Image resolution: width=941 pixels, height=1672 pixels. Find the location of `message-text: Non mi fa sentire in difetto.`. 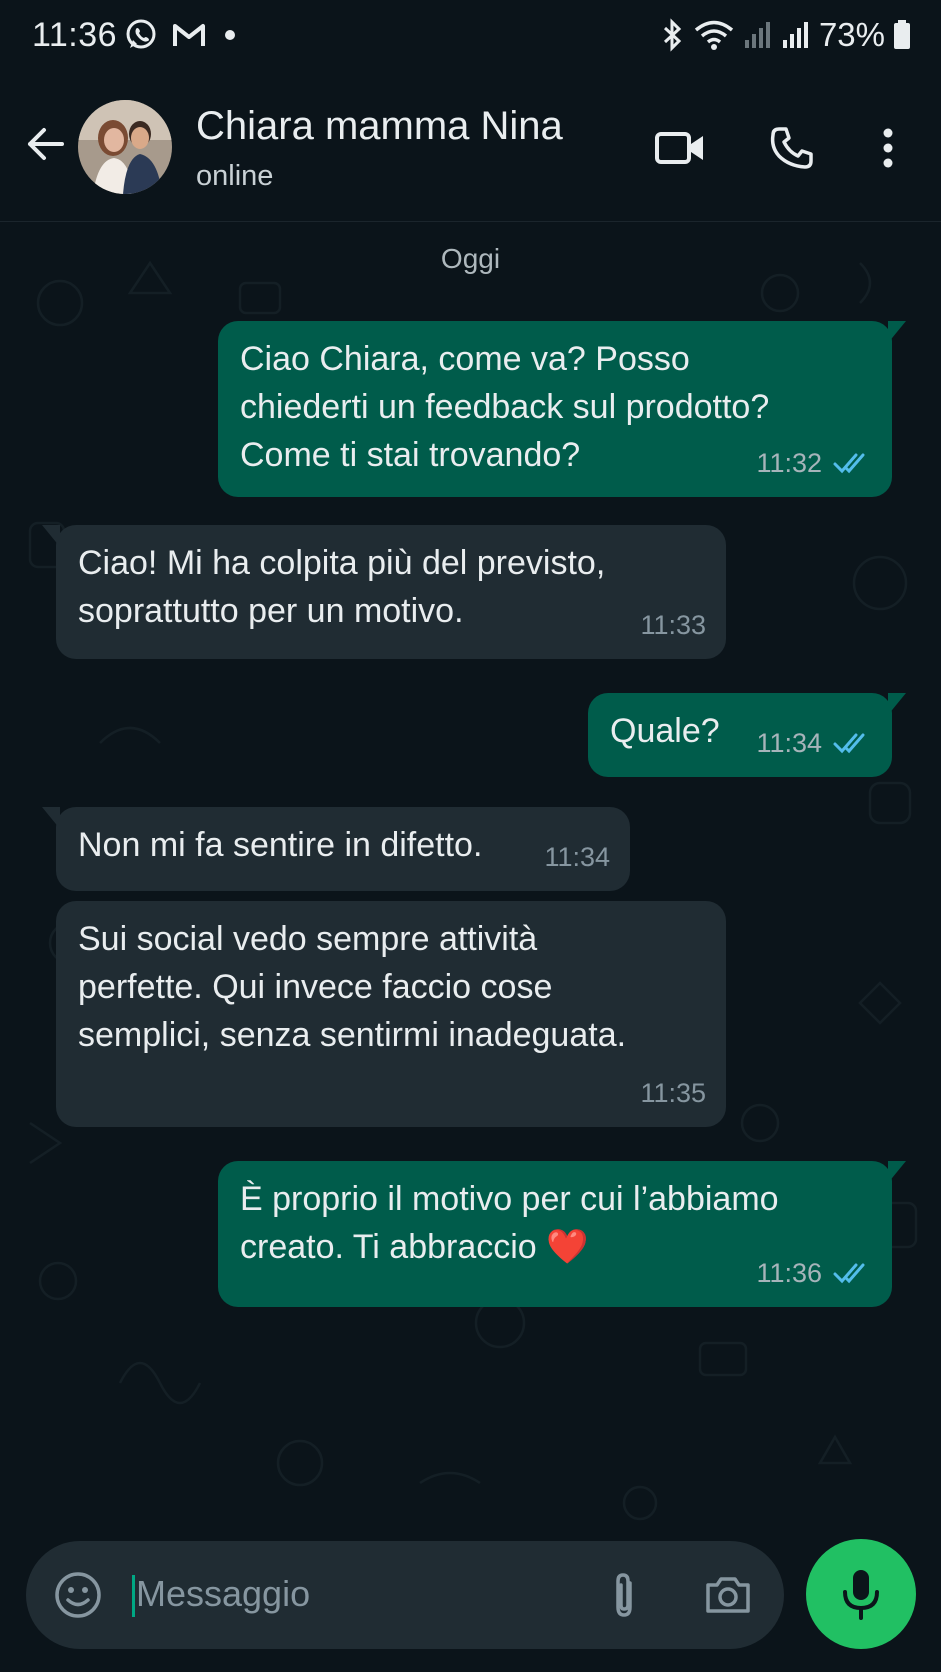

message-text: Non mi fa sentire in difetto. is located at coordinates (280, 845).